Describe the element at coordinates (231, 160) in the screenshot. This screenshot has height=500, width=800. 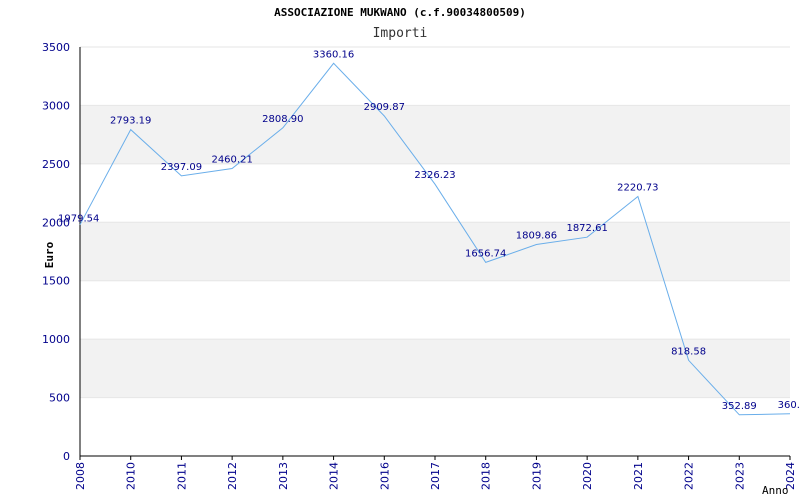
I see `data-label: 2460.21` at that location.